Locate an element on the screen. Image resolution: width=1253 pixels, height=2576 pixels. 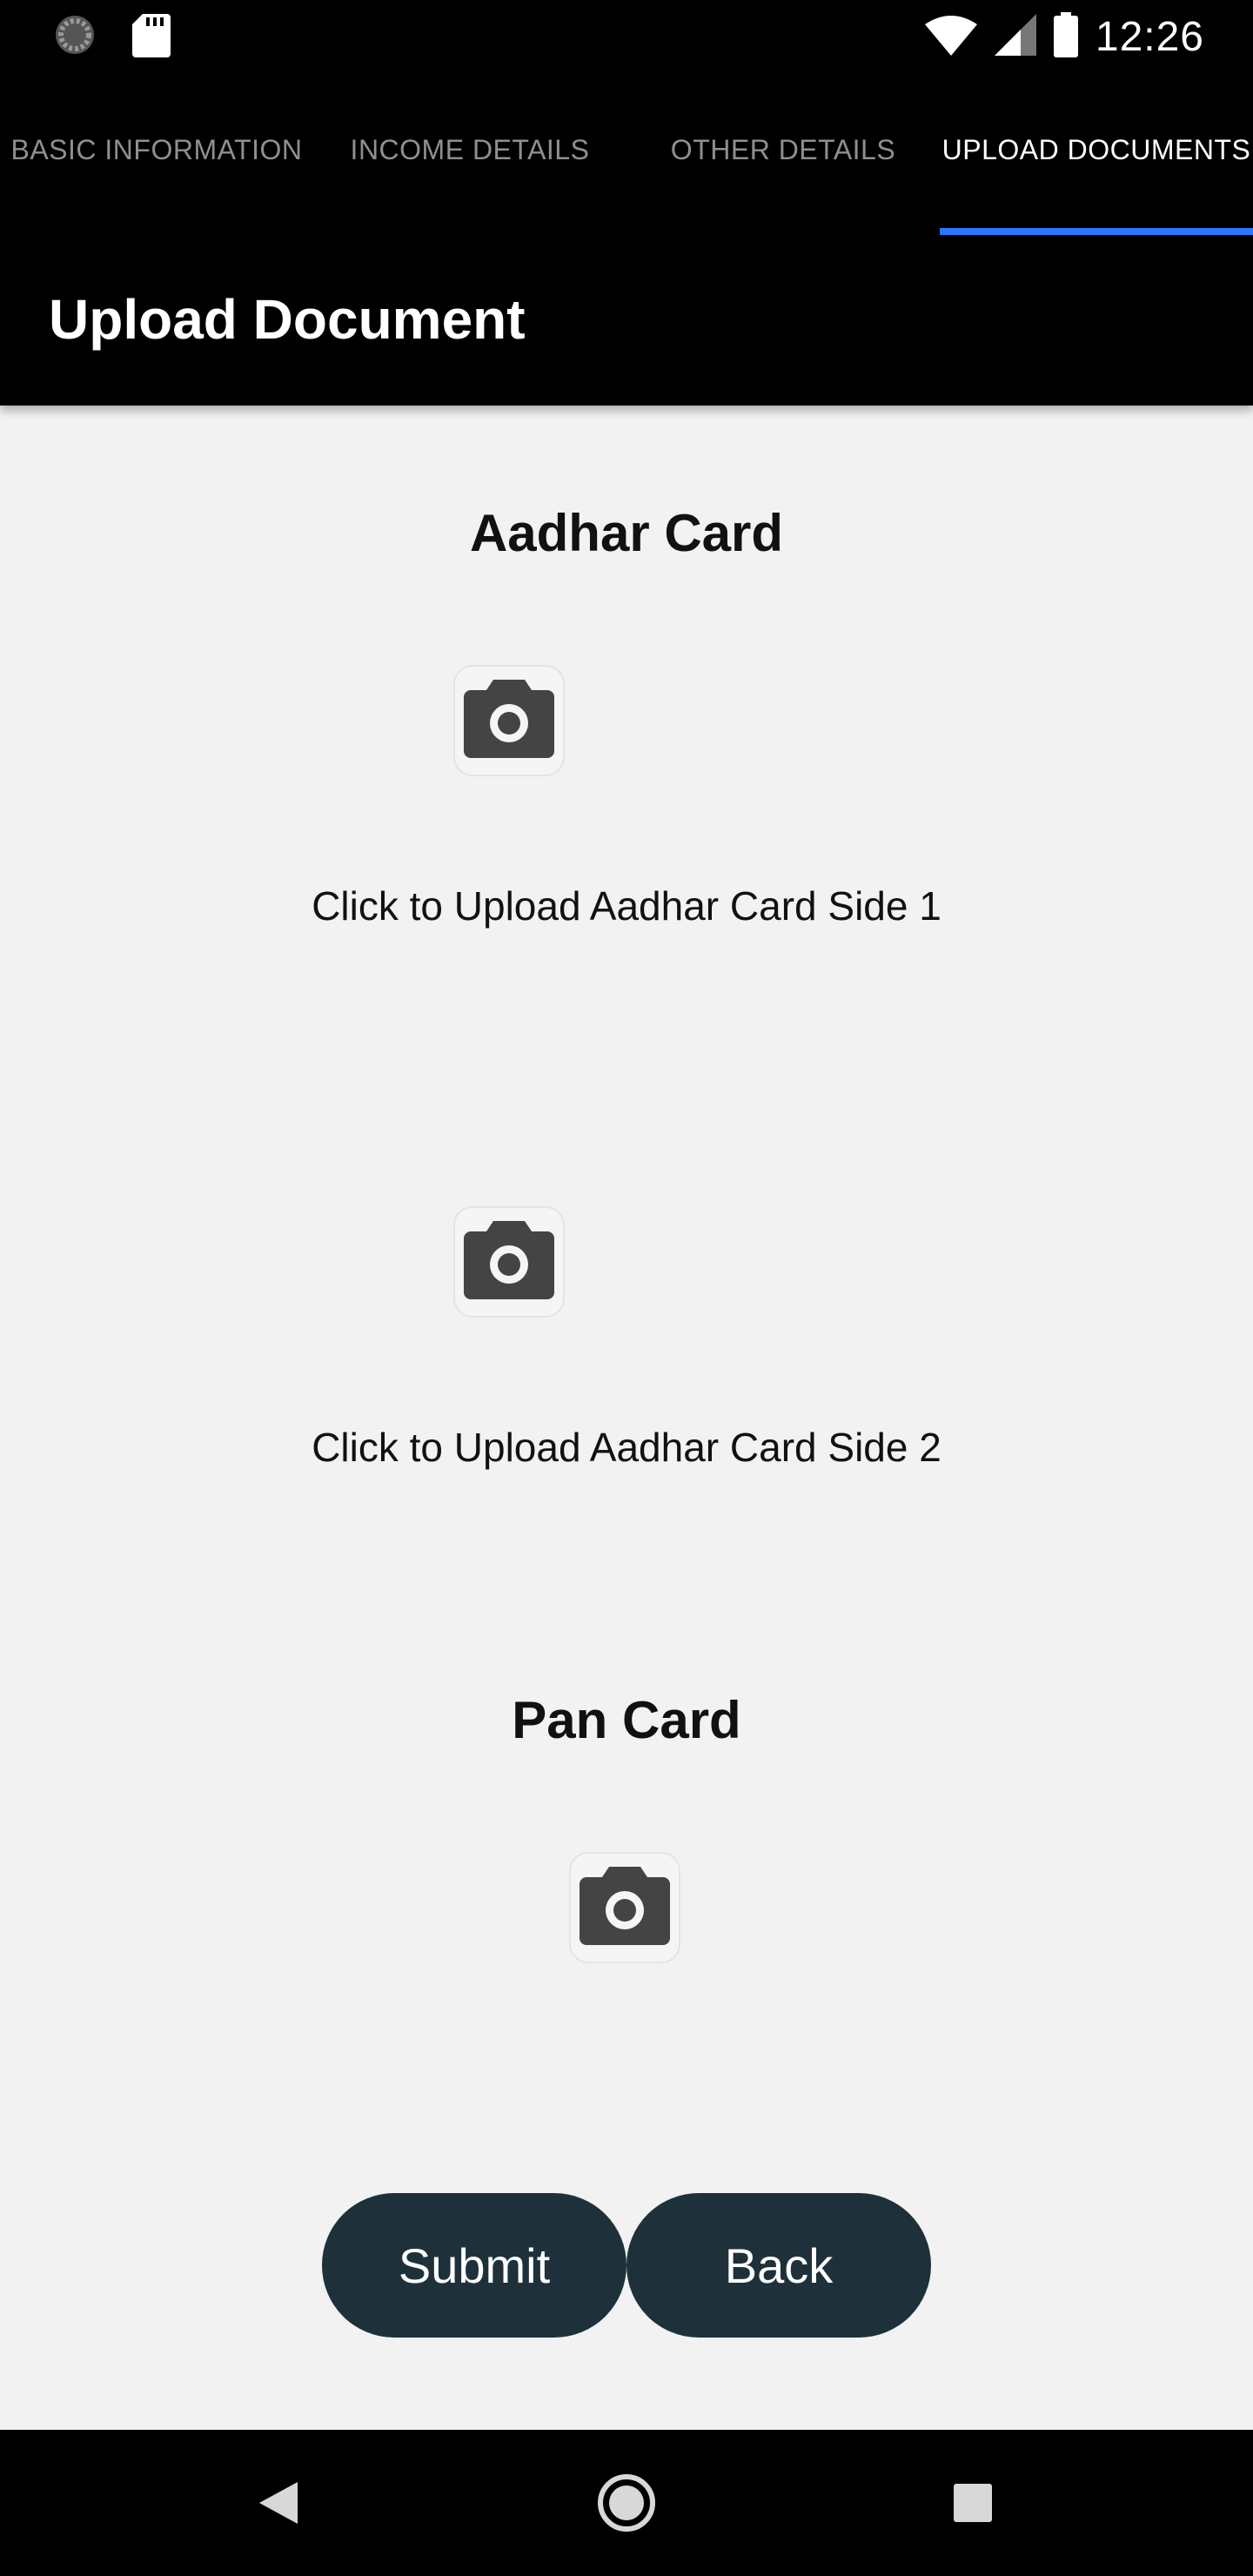
signal-icon is located at coordinates (1015, 37).